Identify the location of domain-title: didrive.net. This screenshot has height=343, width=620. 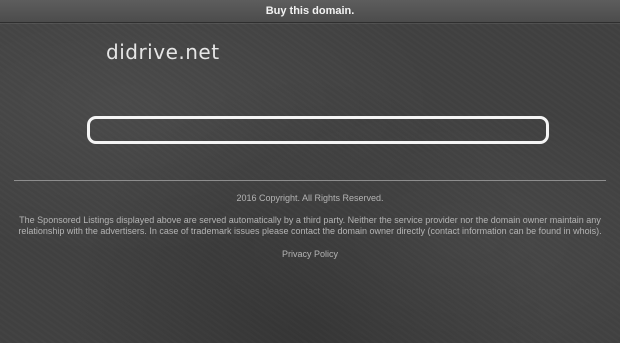
(163, 52).